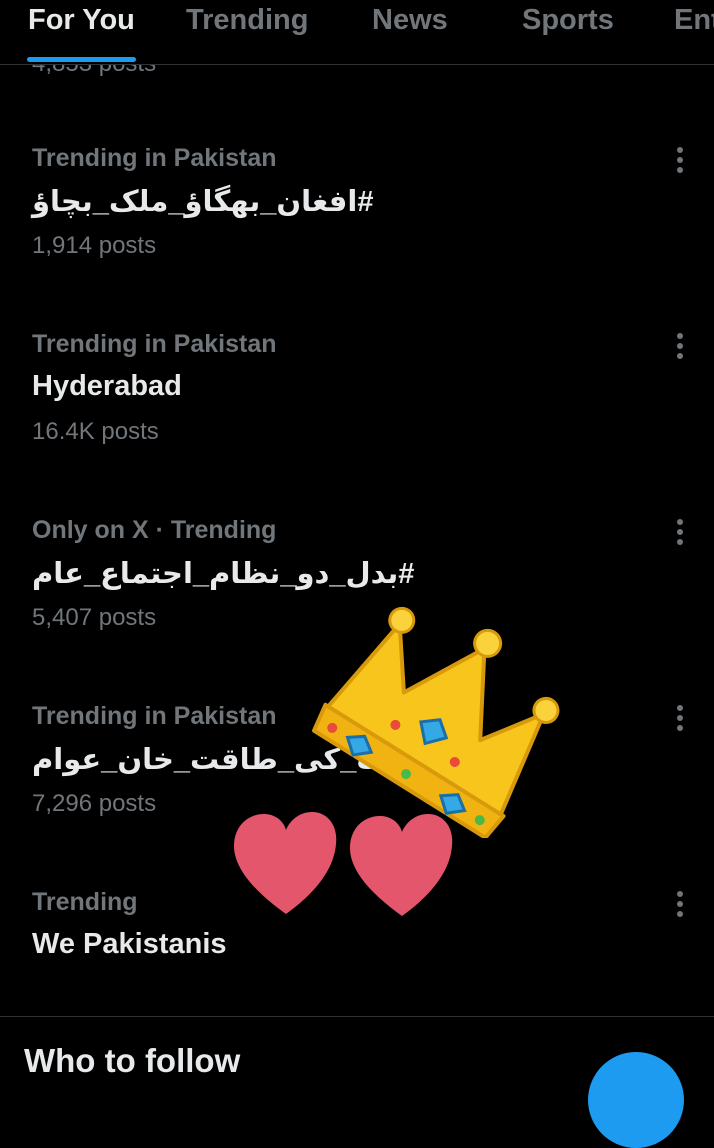 Image resolution: width=714 pixels, height=1148 pixels. I want to click on trend-context: Only on X · Trending, so click(154, 530).